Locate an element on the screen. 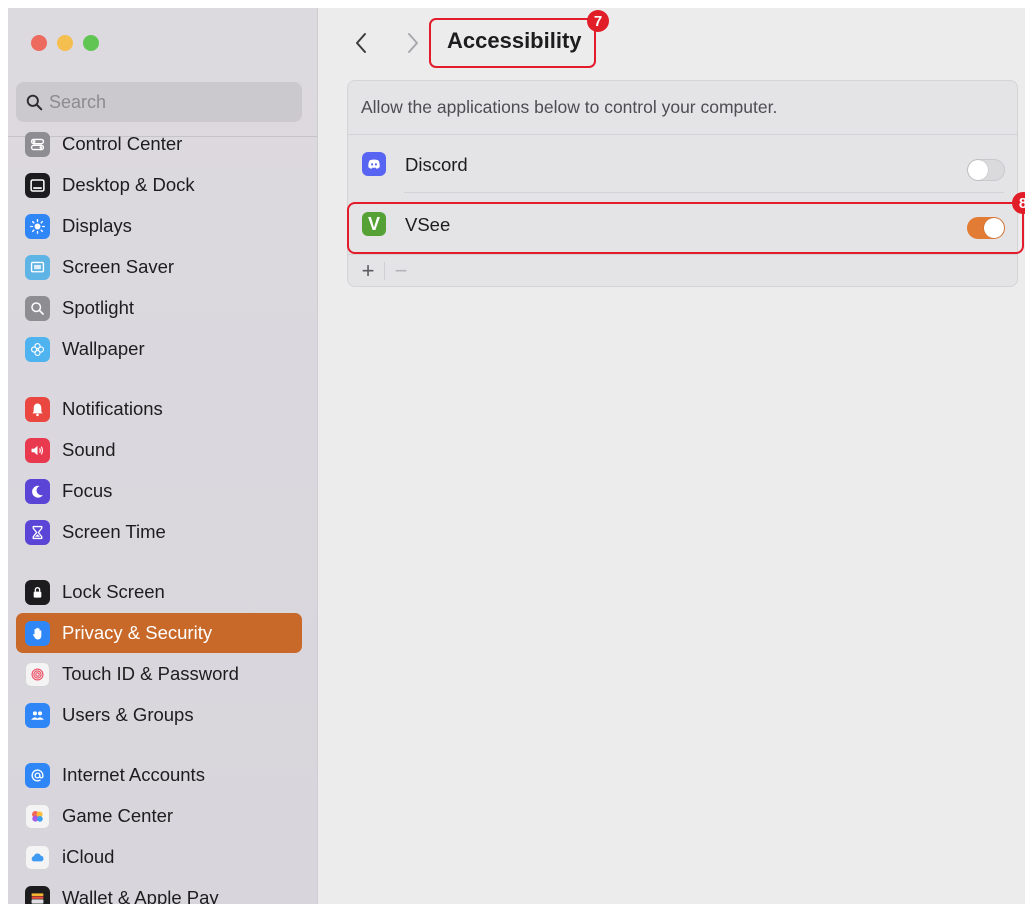 Image resolution: width=1025 pixels, height=904 pixels. forward-button is located at coordinates (413, 43).